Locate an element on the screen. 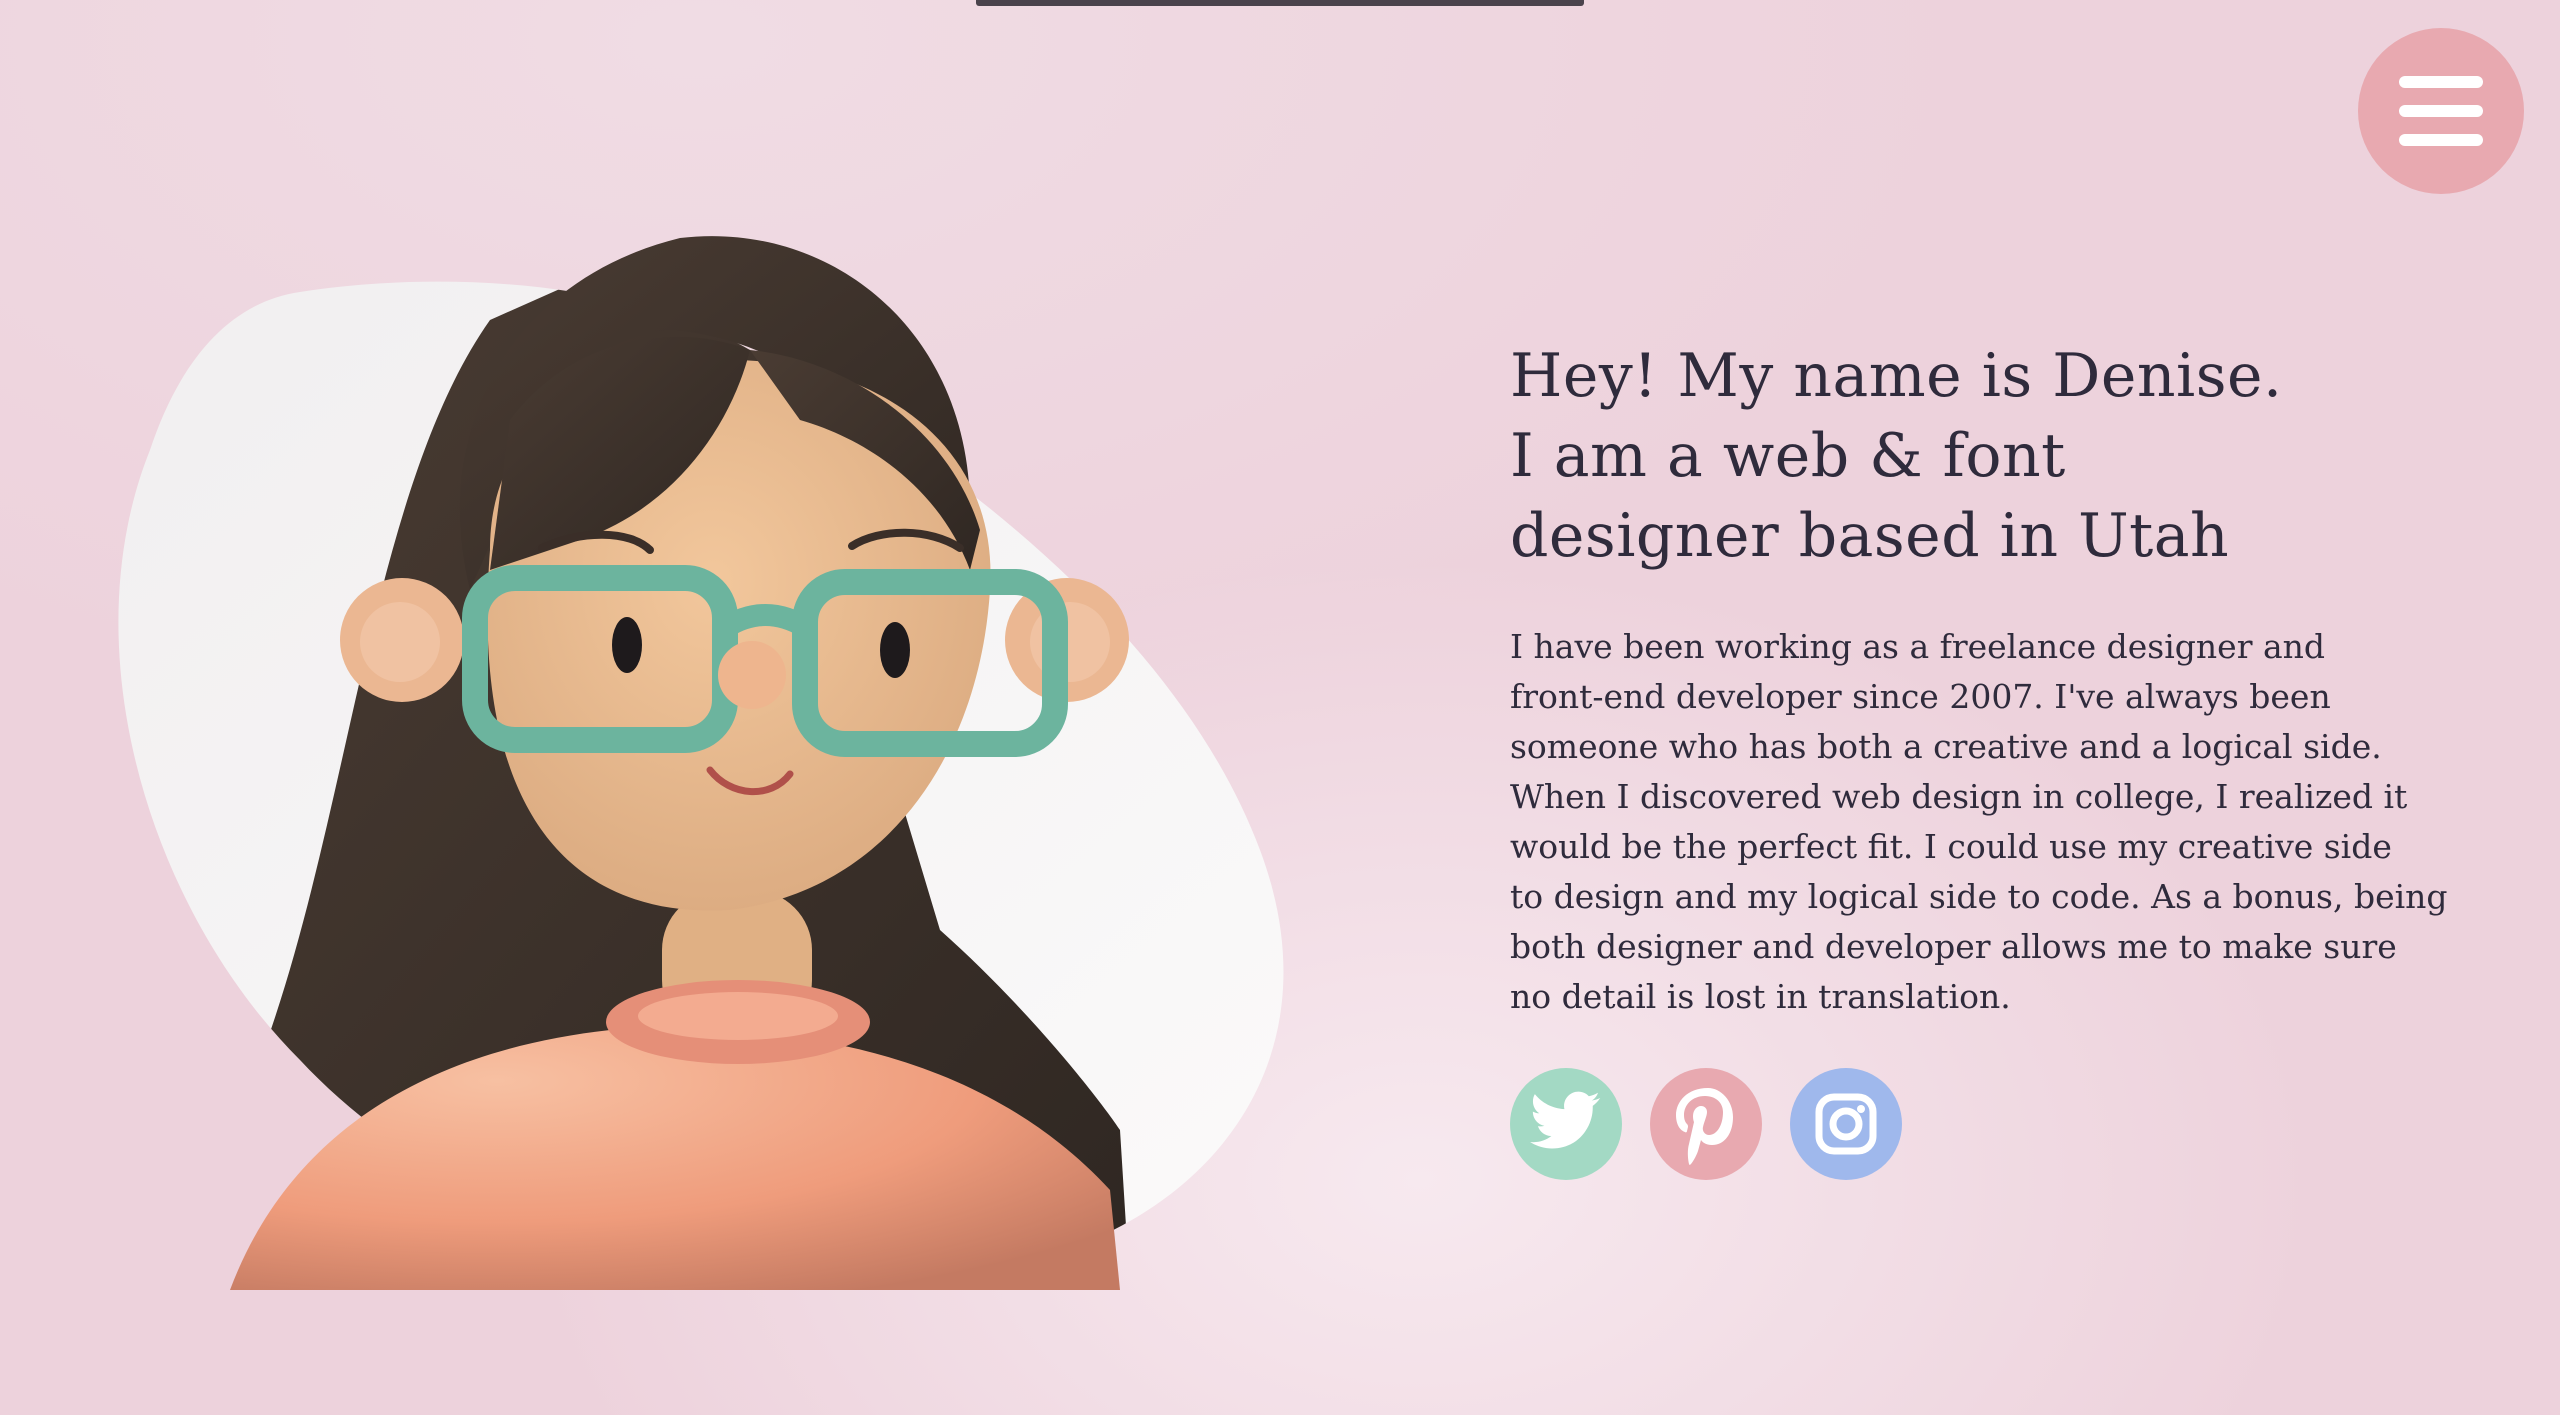  instagram-icon is located at coordinates (1846, 1124).